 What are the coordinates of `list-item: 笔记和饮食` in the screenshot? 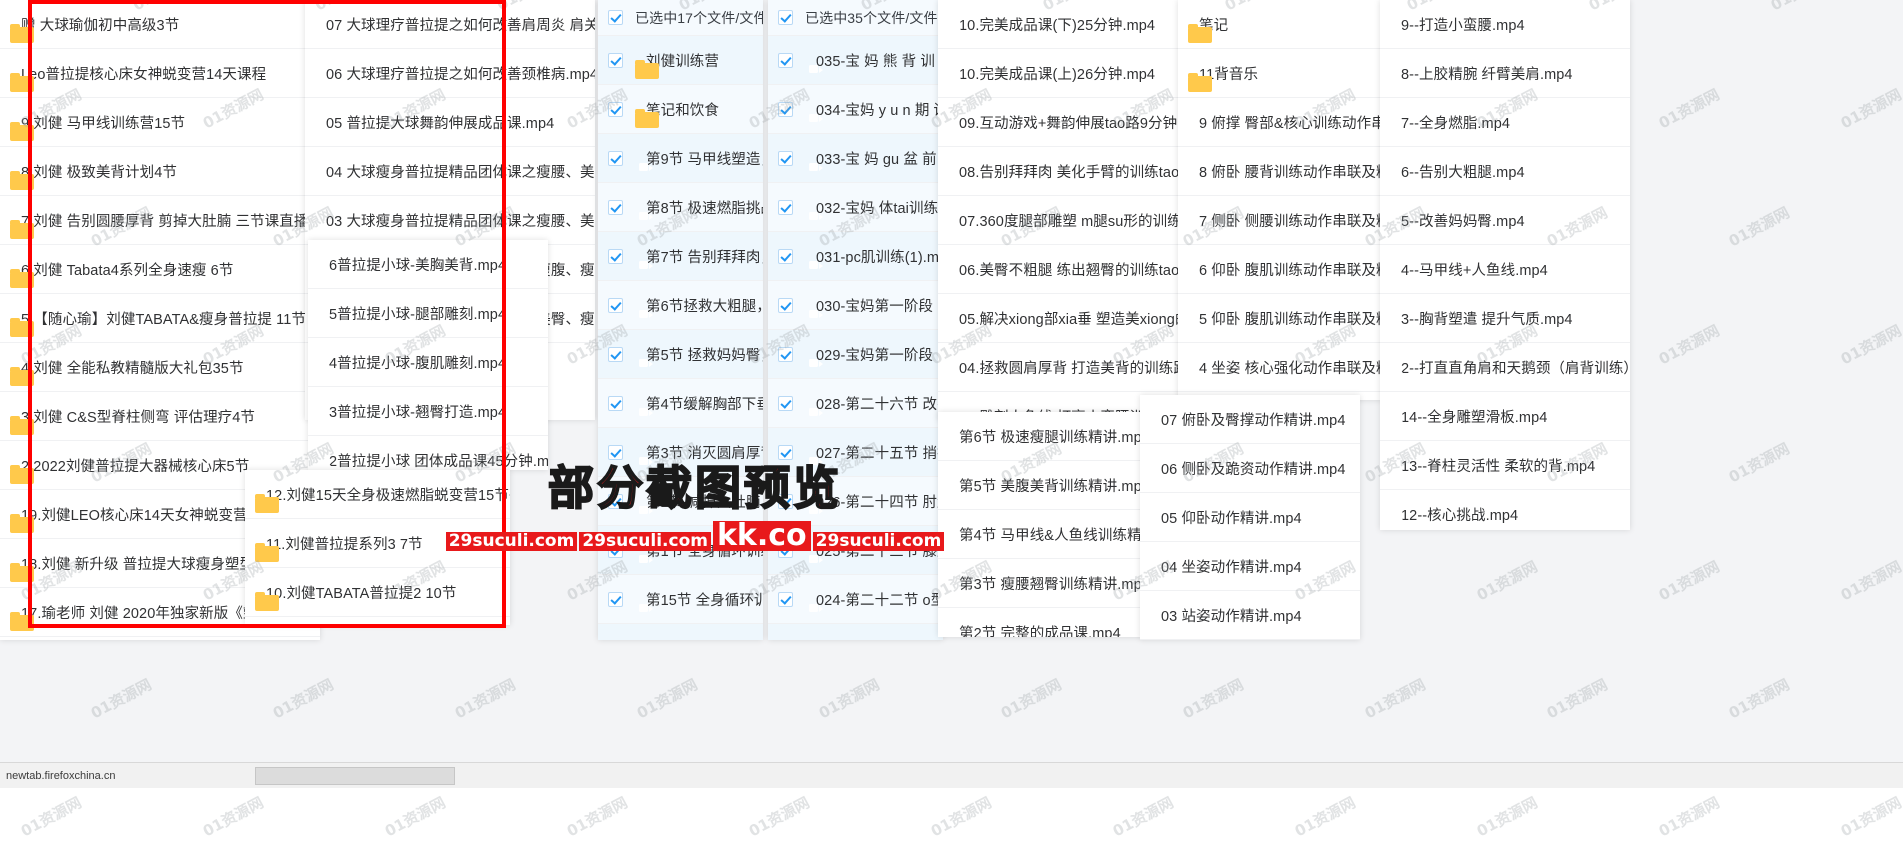 It's located at (680, 109).